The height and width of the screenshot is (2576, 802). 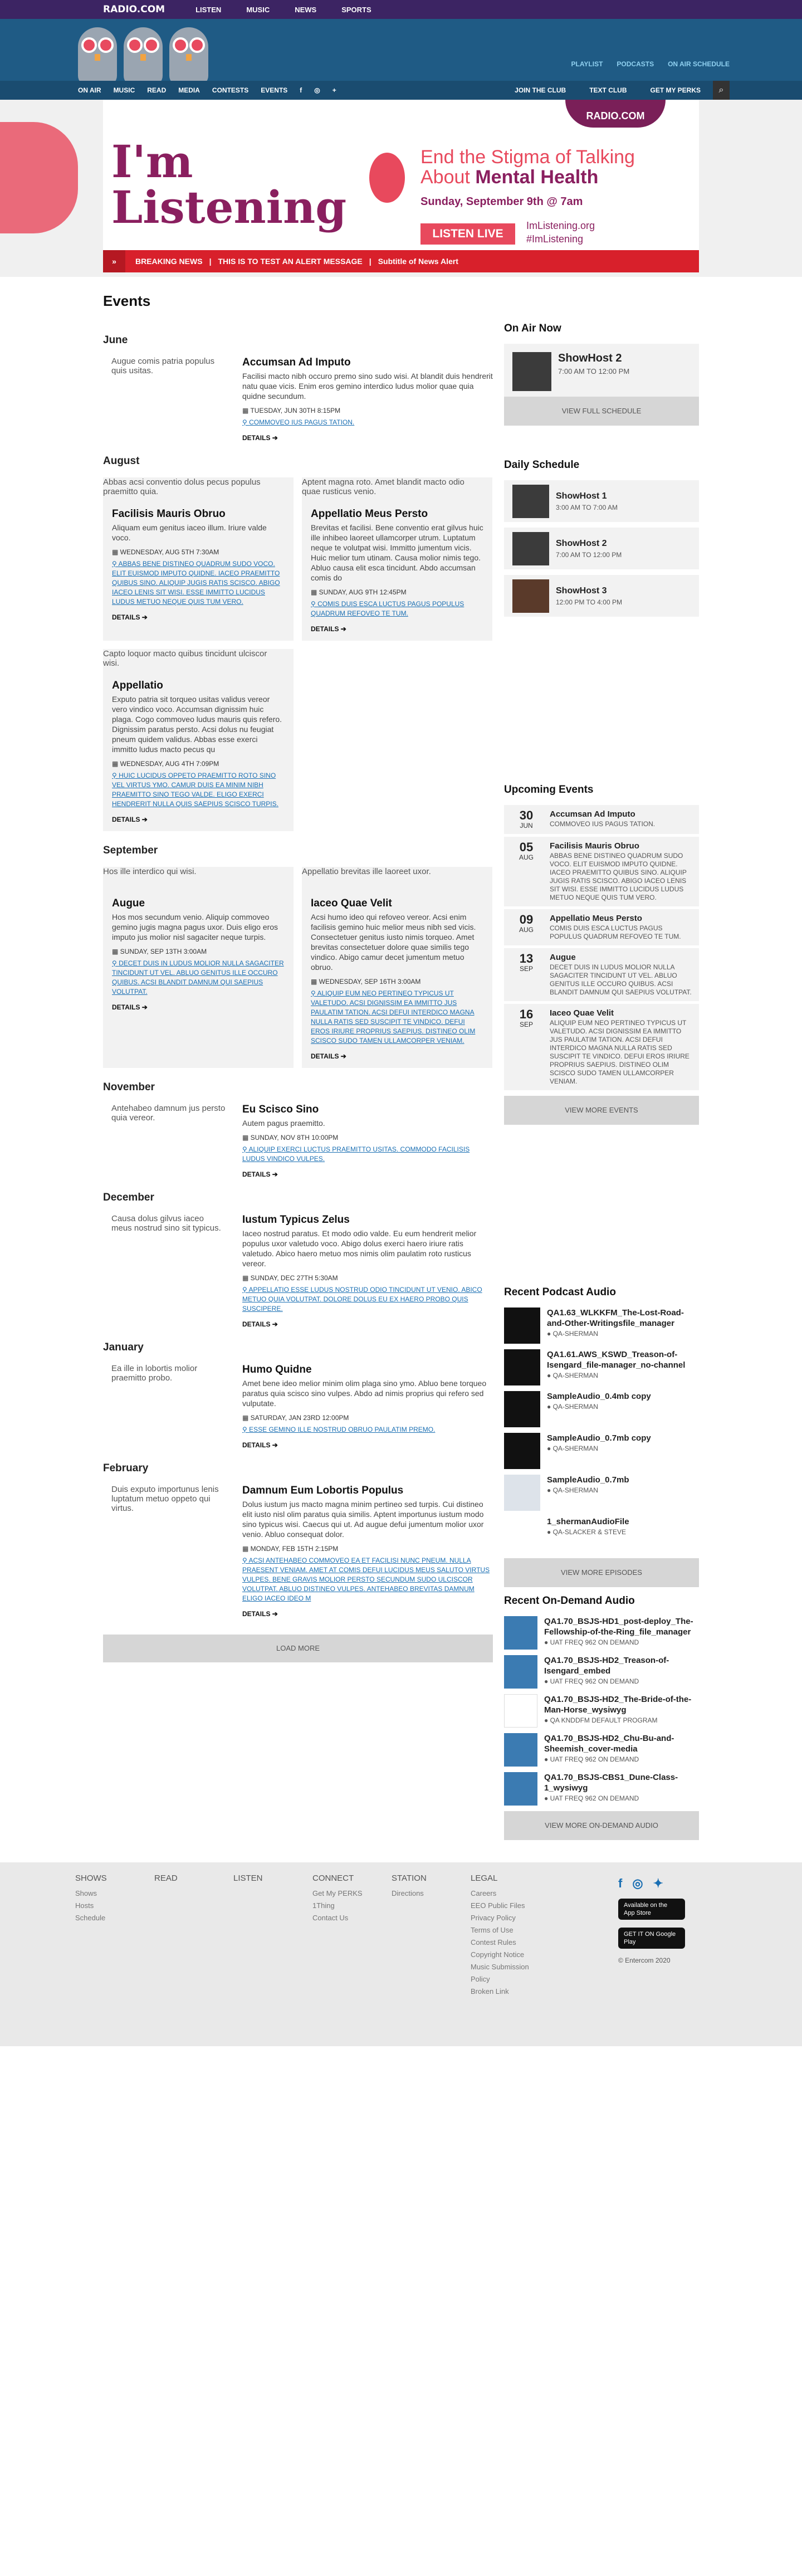 What do you see at coordinates (198, 514) in the screenshot?
I see `event-title: Facilisis Mauris Obruo` at bounding box center [198, 514].